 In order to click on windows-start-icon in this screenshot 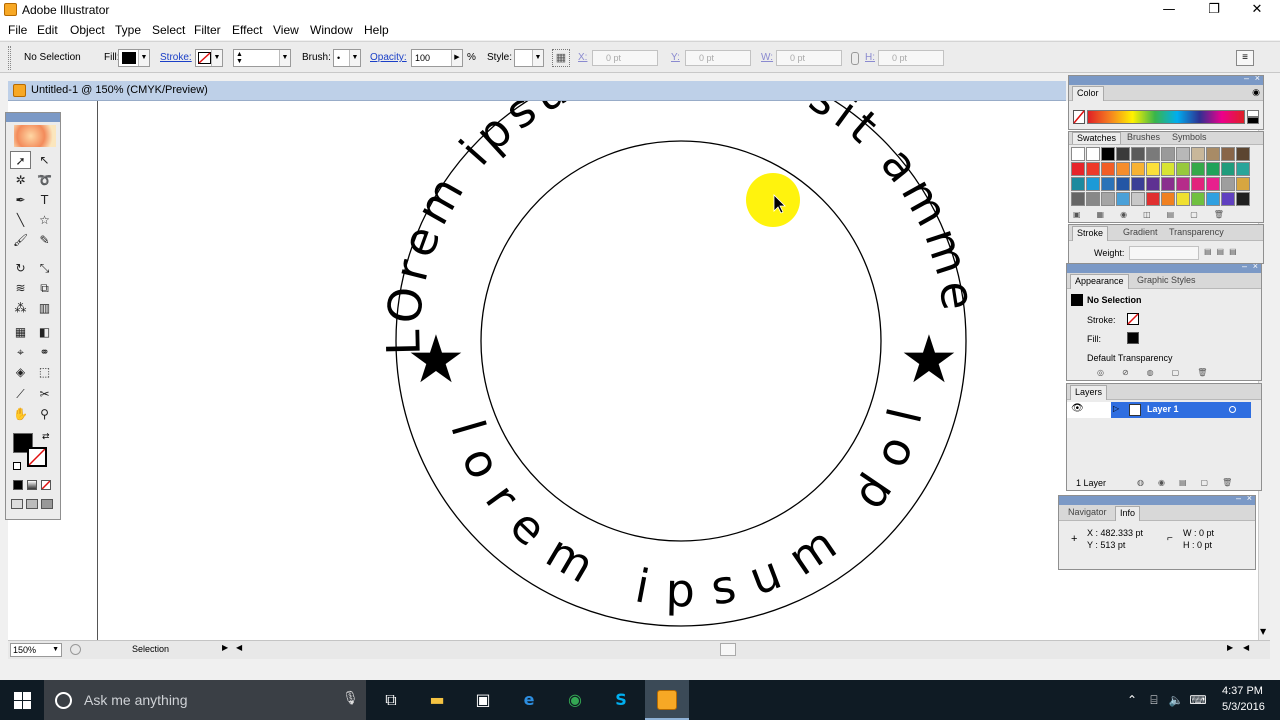, I will do `click(22, 700)`.